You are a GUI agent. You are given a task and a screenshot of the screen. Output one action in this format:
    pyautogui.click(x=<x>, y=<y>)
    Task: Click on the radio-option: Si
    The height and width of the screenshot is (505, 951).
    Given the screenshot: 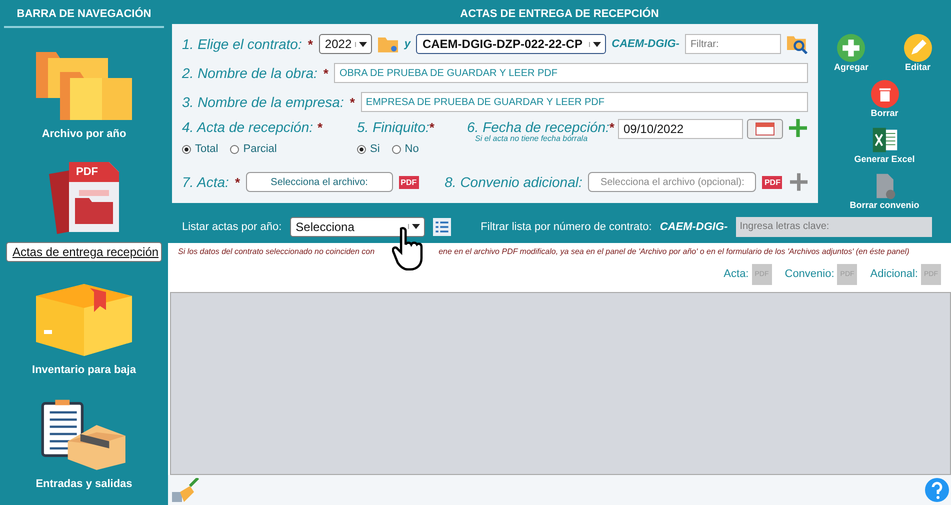 What is the action you would take?
    pyautogui.click(x=368, y=149)
    